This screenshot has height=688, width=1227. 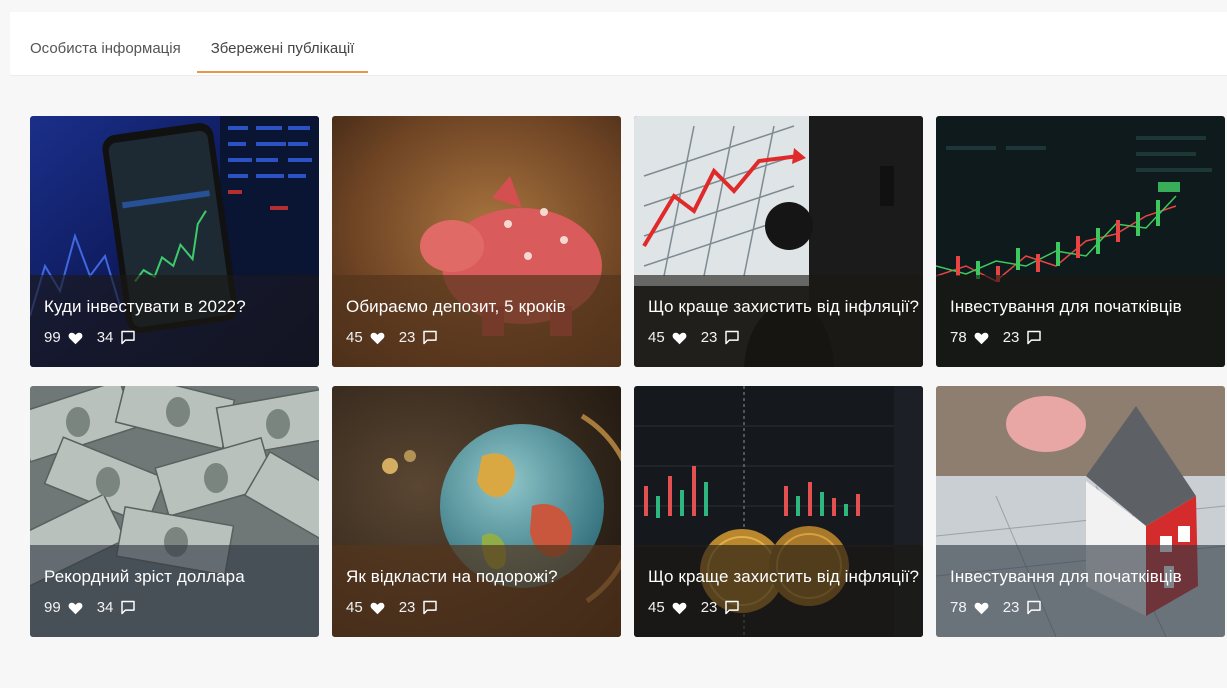 I want to click on tab-personal-info: Особиста інформація, so click(x=105, y=56).